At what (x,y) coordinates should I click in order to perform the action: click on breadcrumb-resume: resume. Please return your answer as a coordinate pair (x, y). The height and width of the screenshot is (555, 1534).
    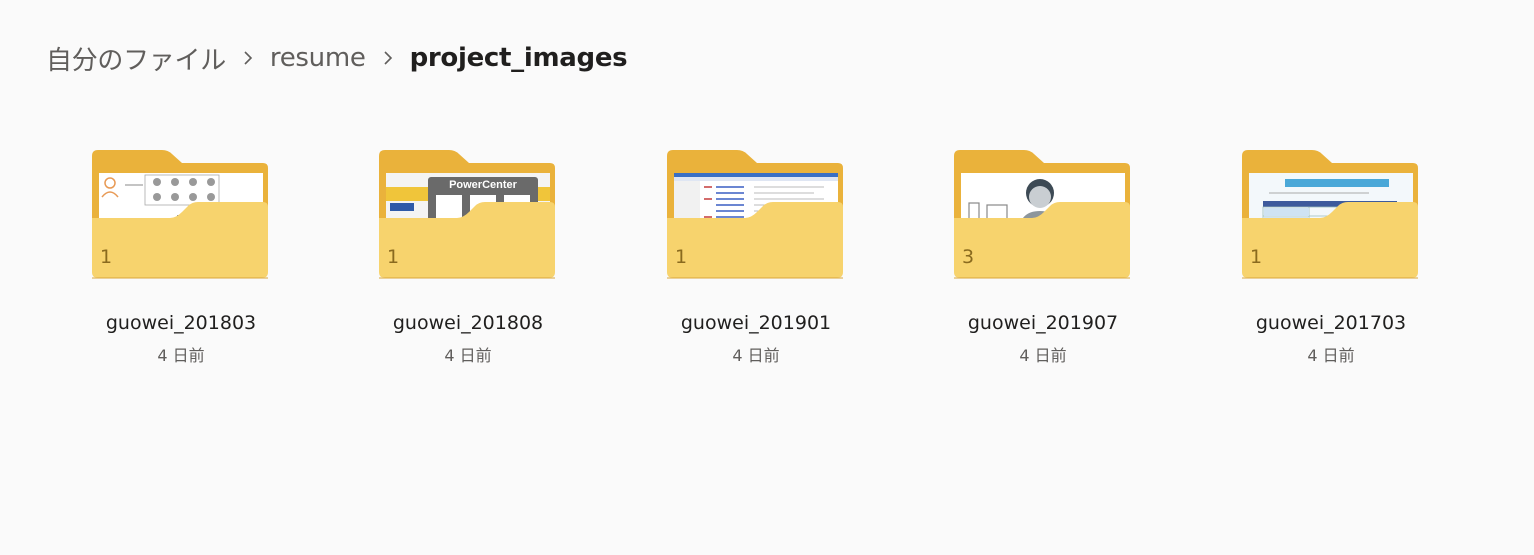
    Looking at the image, I should click on (318, 58).